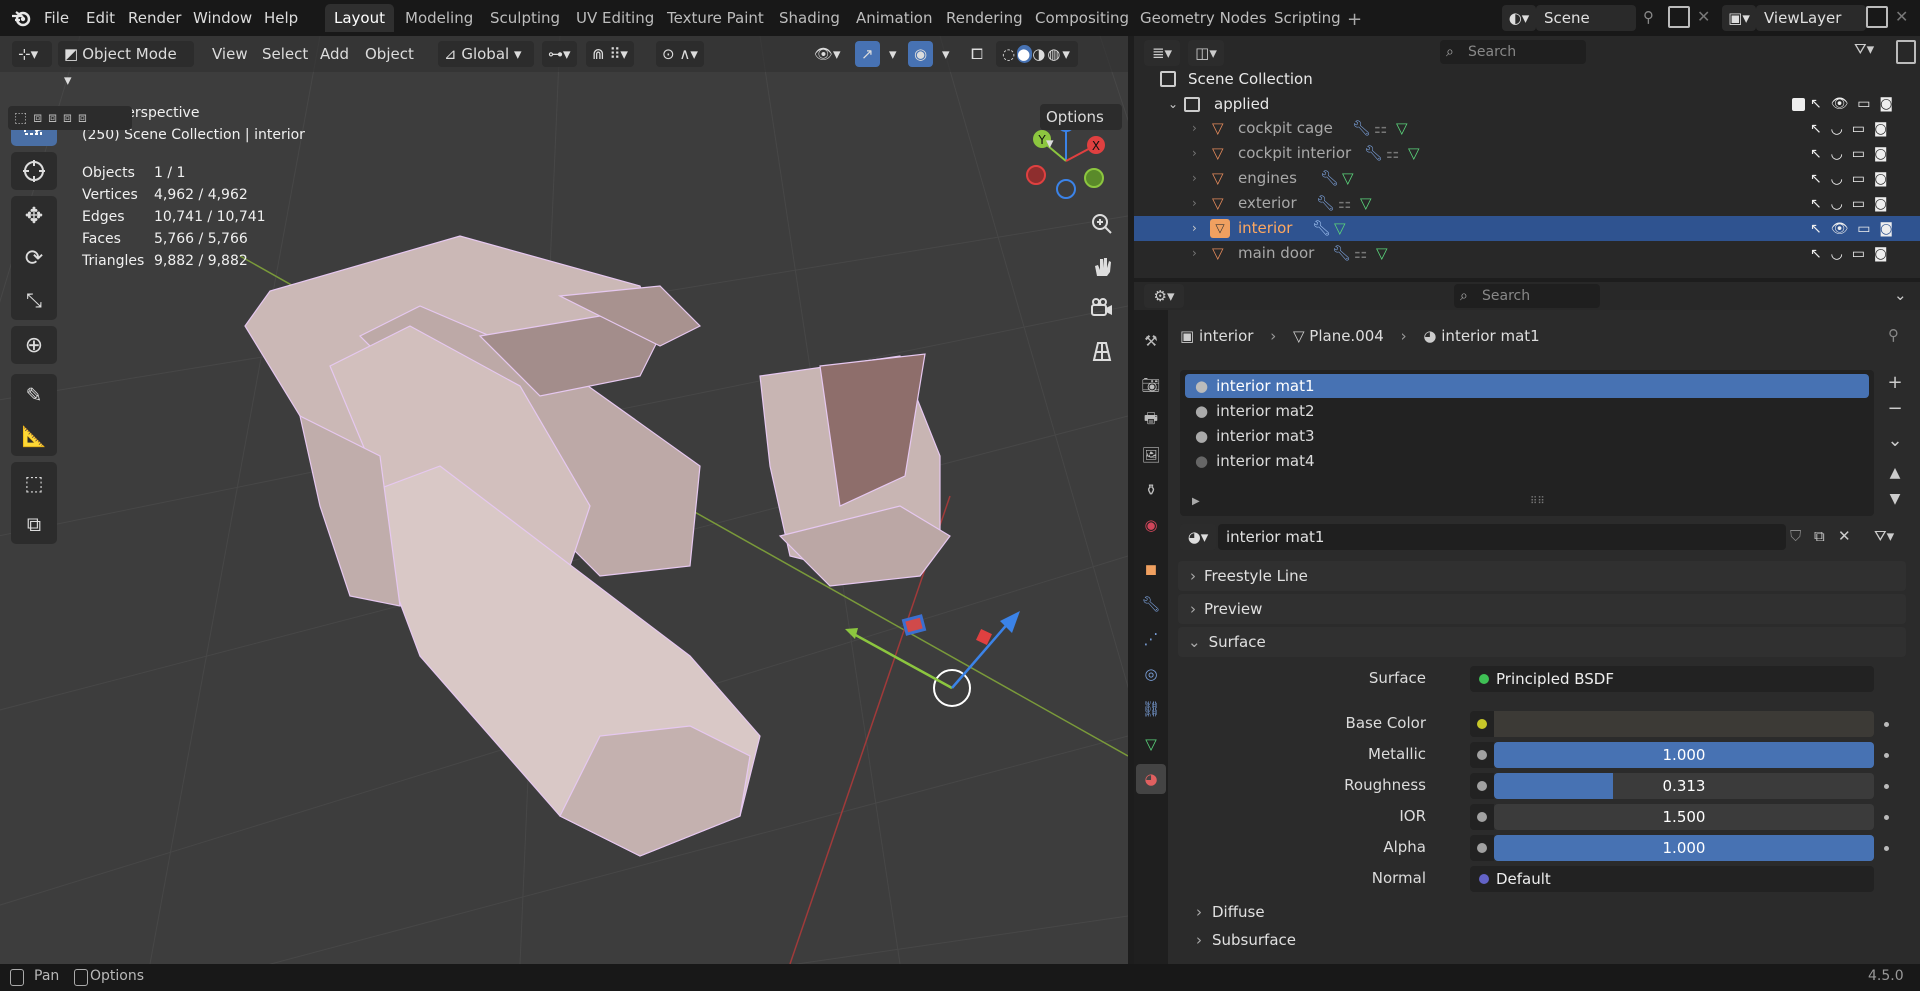  What do you see at coordinates (1884, 536) in the screenshot?
I see `material-link-icon: ⛛▾` at bounding box center [1884, 536].